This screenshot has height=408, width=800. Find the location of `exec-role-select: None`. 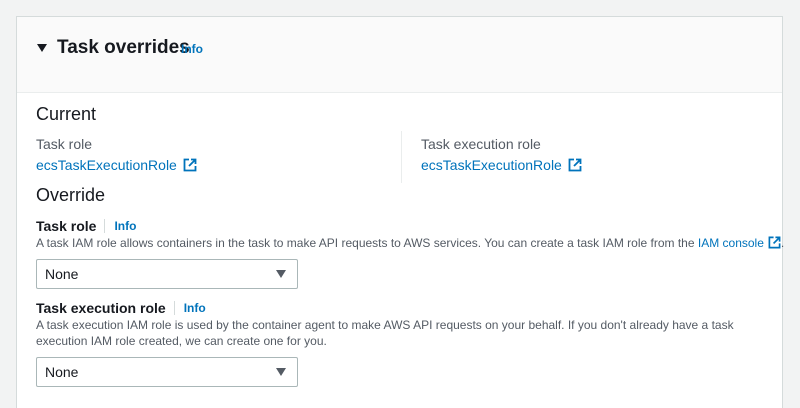

exec-role-select: None is located at coordinates (167, 372).